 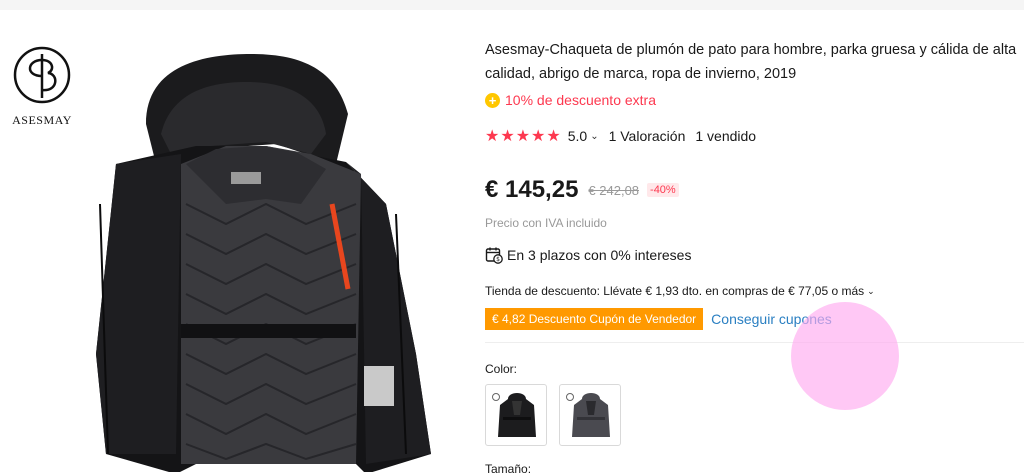 What do you see at coordinates (546, 223) in the screenshot?
I see `vat-note: Precio con IVA incluido` at bounding box center [546, 223].